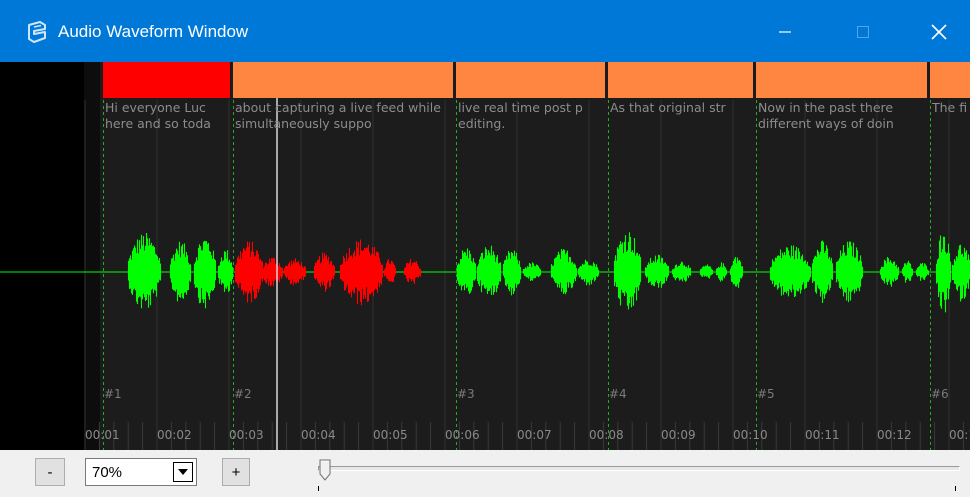 The image size is (970, 497). I want to click on scroll-slider-track, so click(639, 468).